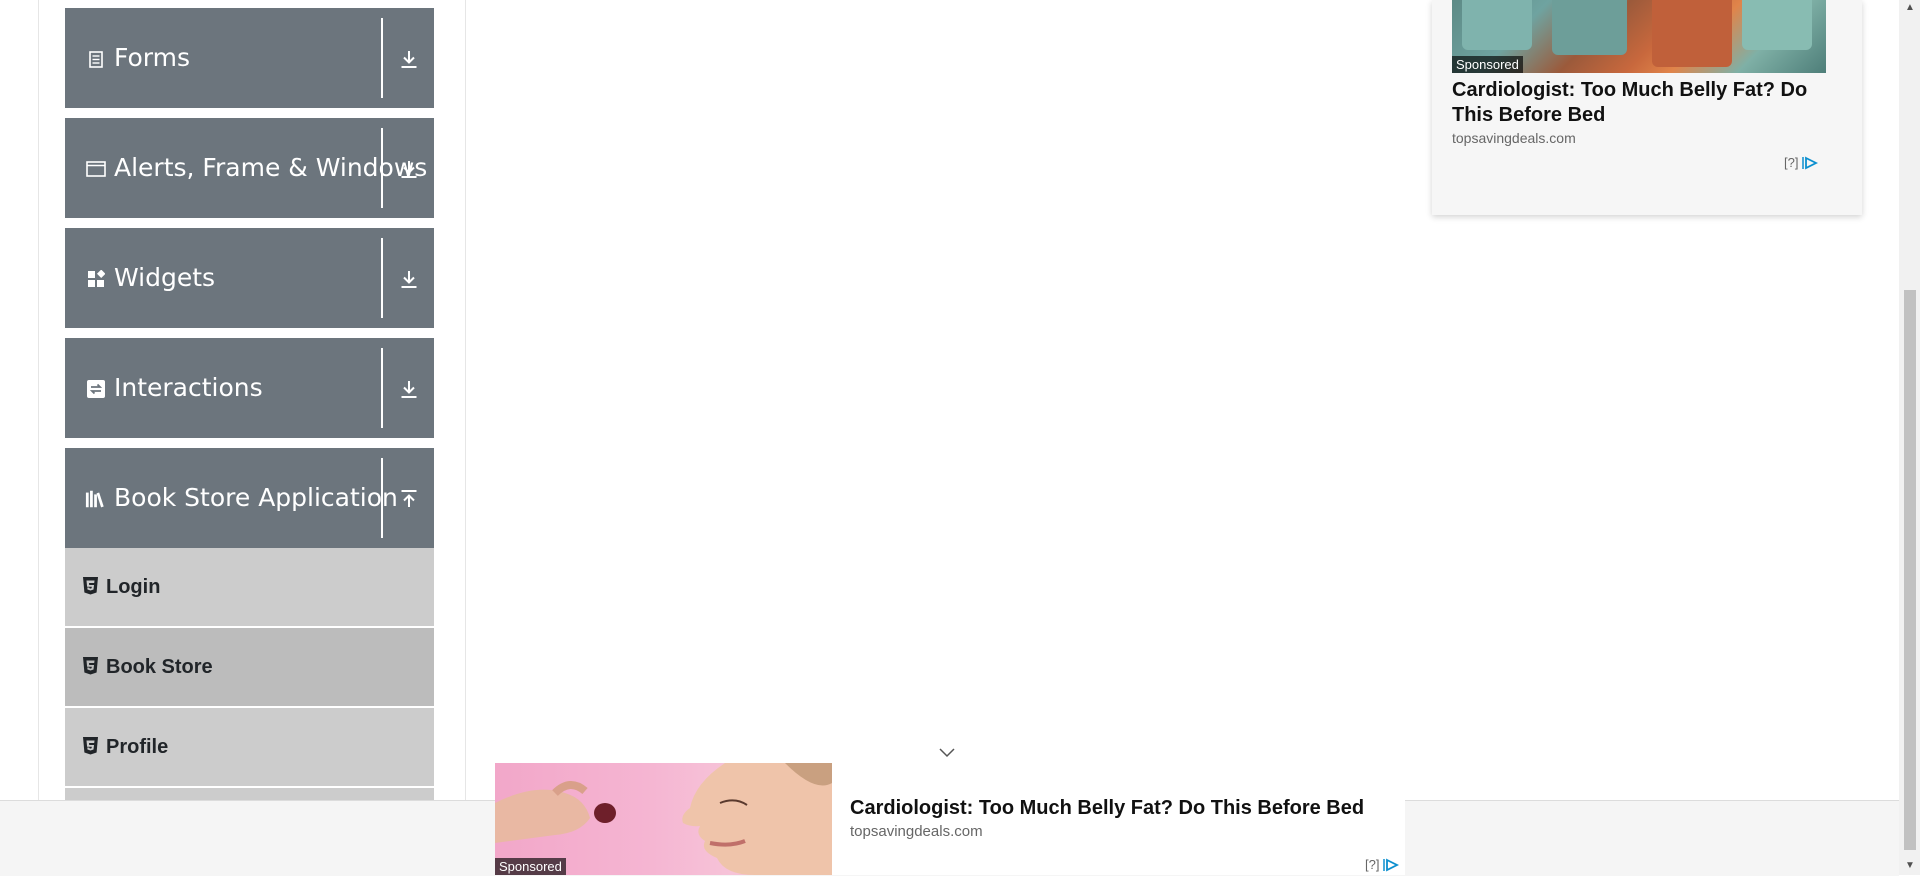  I want to click on group-header-interactions: Interactions, so click(249, 388).